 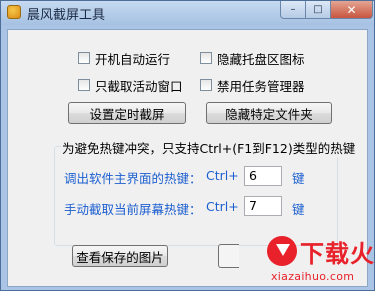 I want to click on disable-taskmgr-checkbox: 禁用任务管理器, so click(x=252, y=85).